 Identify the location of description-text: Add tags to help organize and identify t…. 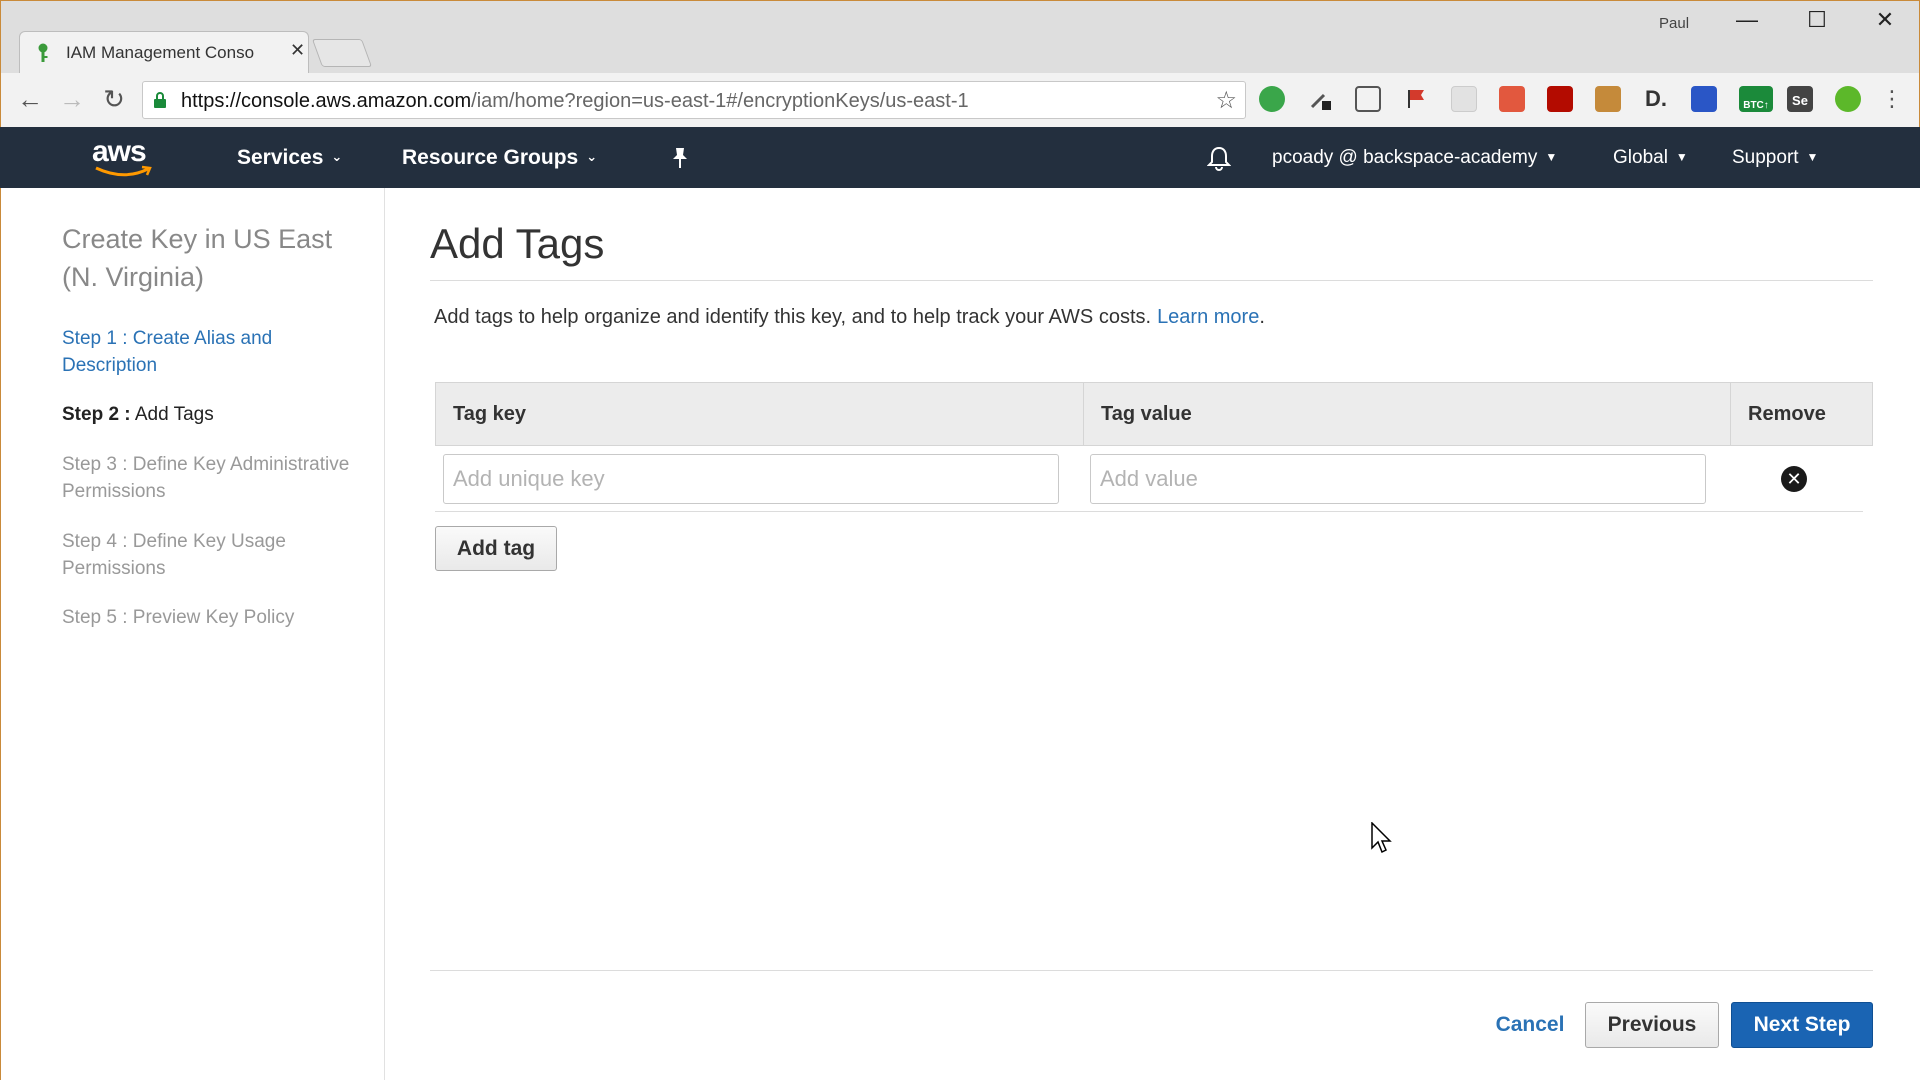
(793, 317).